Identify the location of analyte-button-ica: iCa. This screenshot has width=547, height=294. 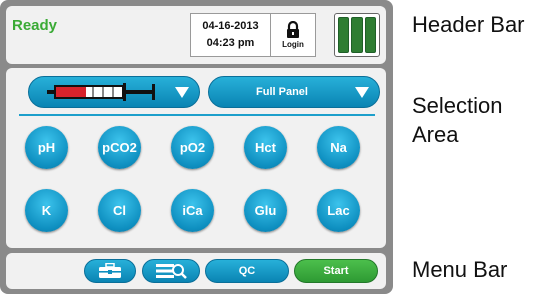
(192, 210).